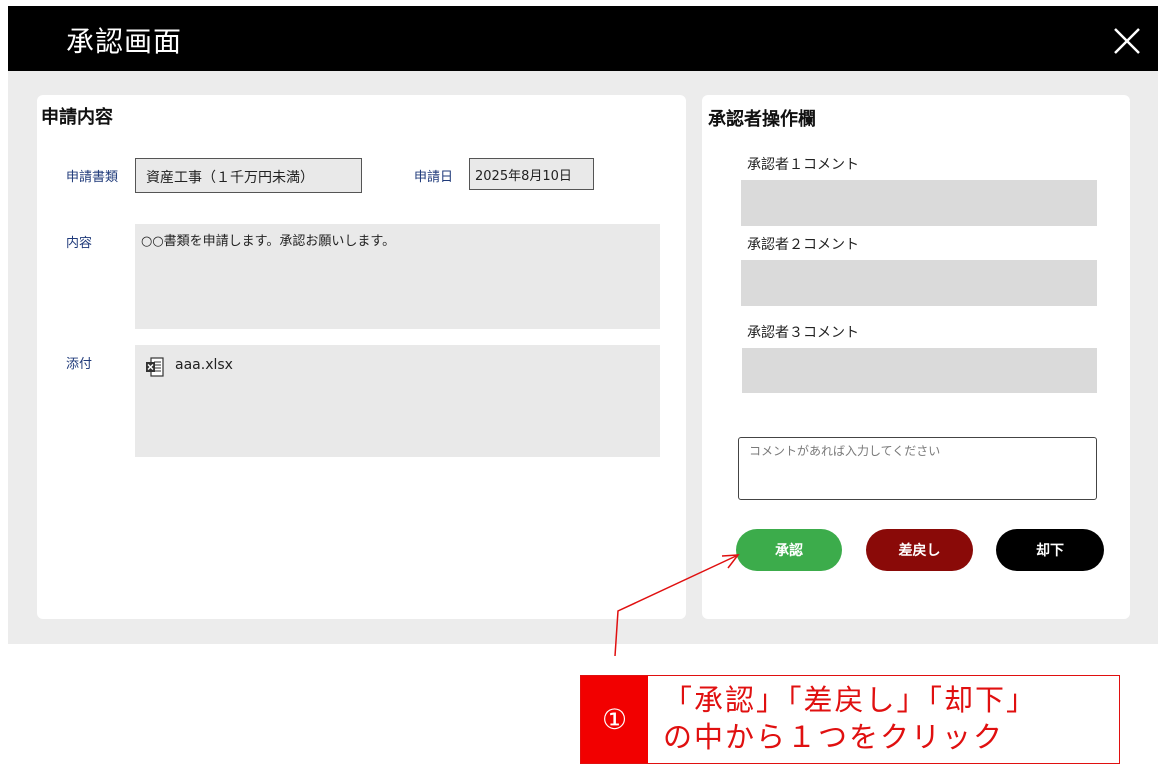 The image size is (1158, 767). Describe the element at coordinates (850, 700) in the screenshot. I see `annotation-line1: 「承認」「差戻し」「却下」` at that location.